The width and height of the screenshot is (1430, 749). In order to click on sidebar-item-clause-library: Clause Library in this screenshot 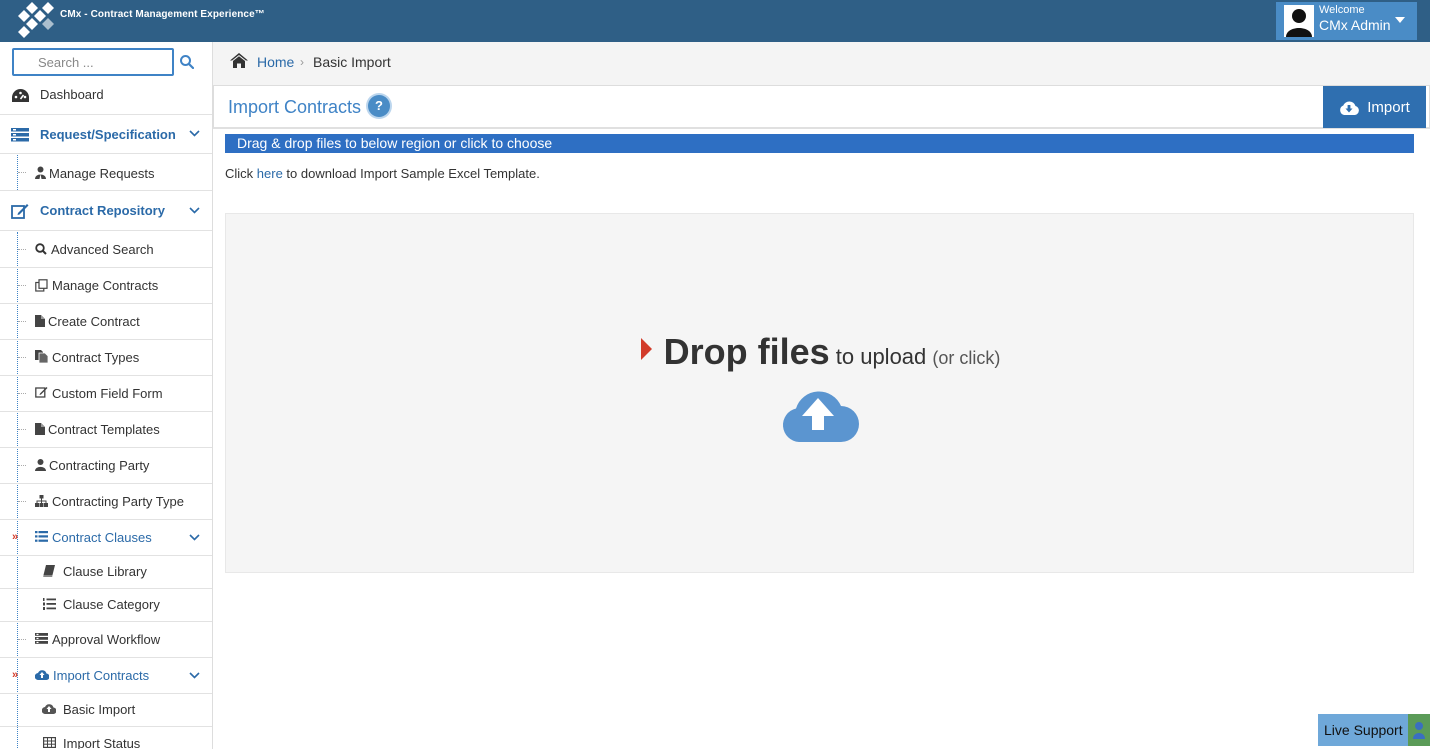, I will do `click(106, 572)`.